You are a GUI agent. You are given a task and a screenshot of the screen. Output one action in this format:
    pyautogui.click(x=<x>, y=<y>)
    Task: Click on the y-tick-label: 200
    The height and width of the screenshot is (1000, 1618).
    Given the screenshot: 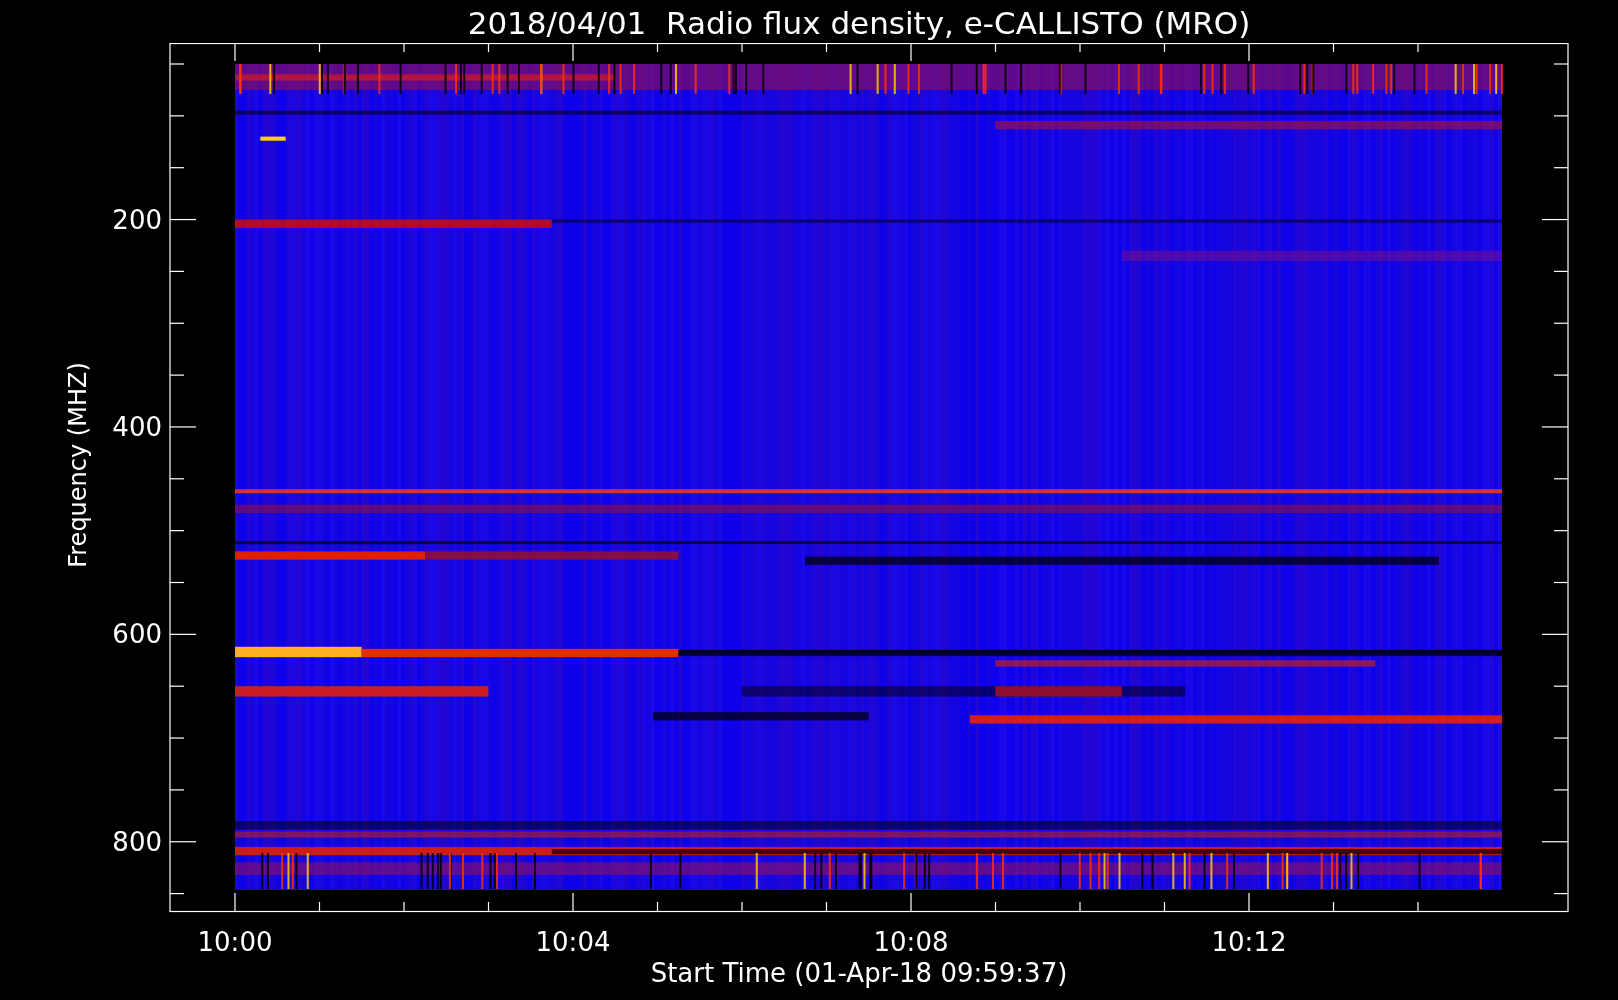 What is the action you would take?
    pyautogui.click(x=137, y=219)
    